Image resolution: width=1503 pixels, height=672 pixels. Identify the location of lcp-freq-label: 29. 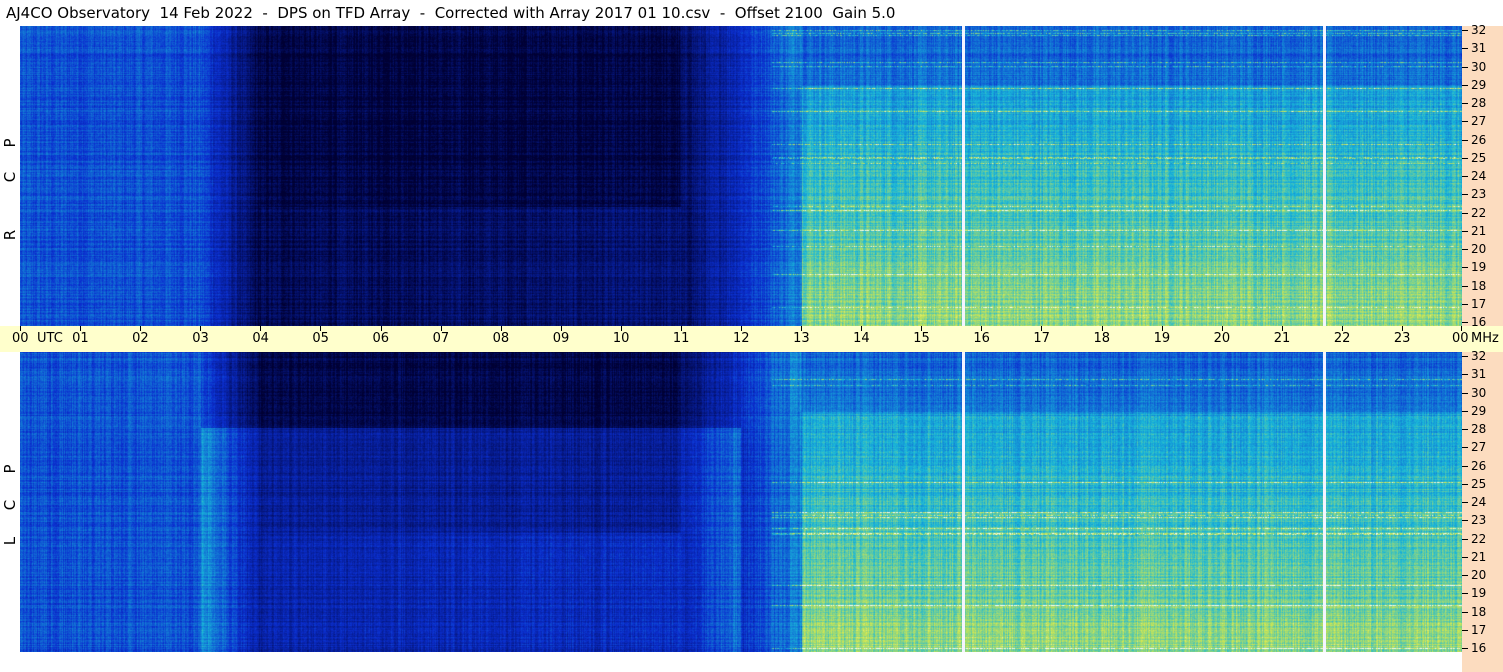
(1479, 410).